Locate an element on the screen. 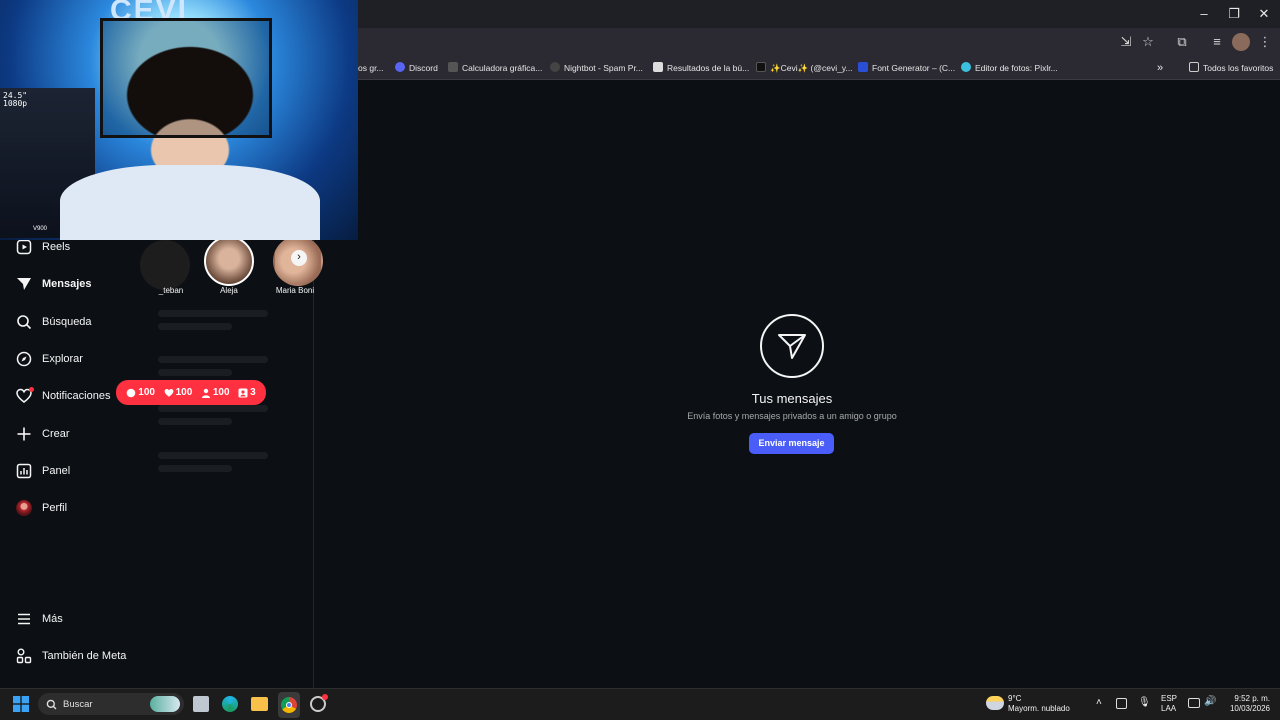 Image resolution: width=1280 pixels, height=720 pixels. sidebar-item-label: Búsqueda is located at coordinates (67, 322).